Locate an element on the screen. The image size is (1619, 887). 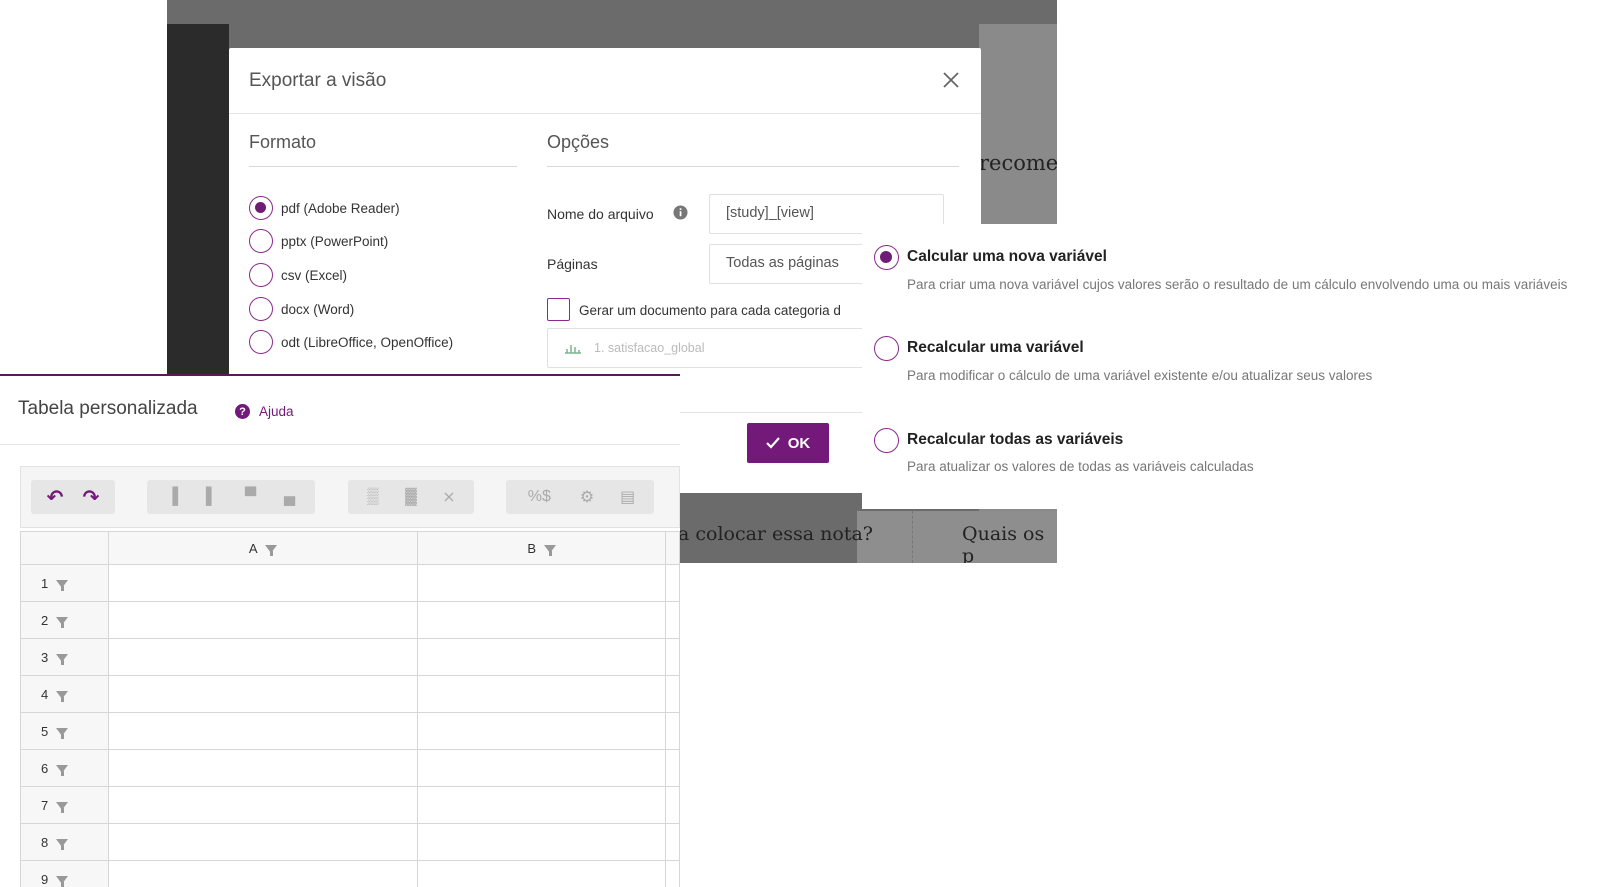
column-header is located at coordinates (672, 548).